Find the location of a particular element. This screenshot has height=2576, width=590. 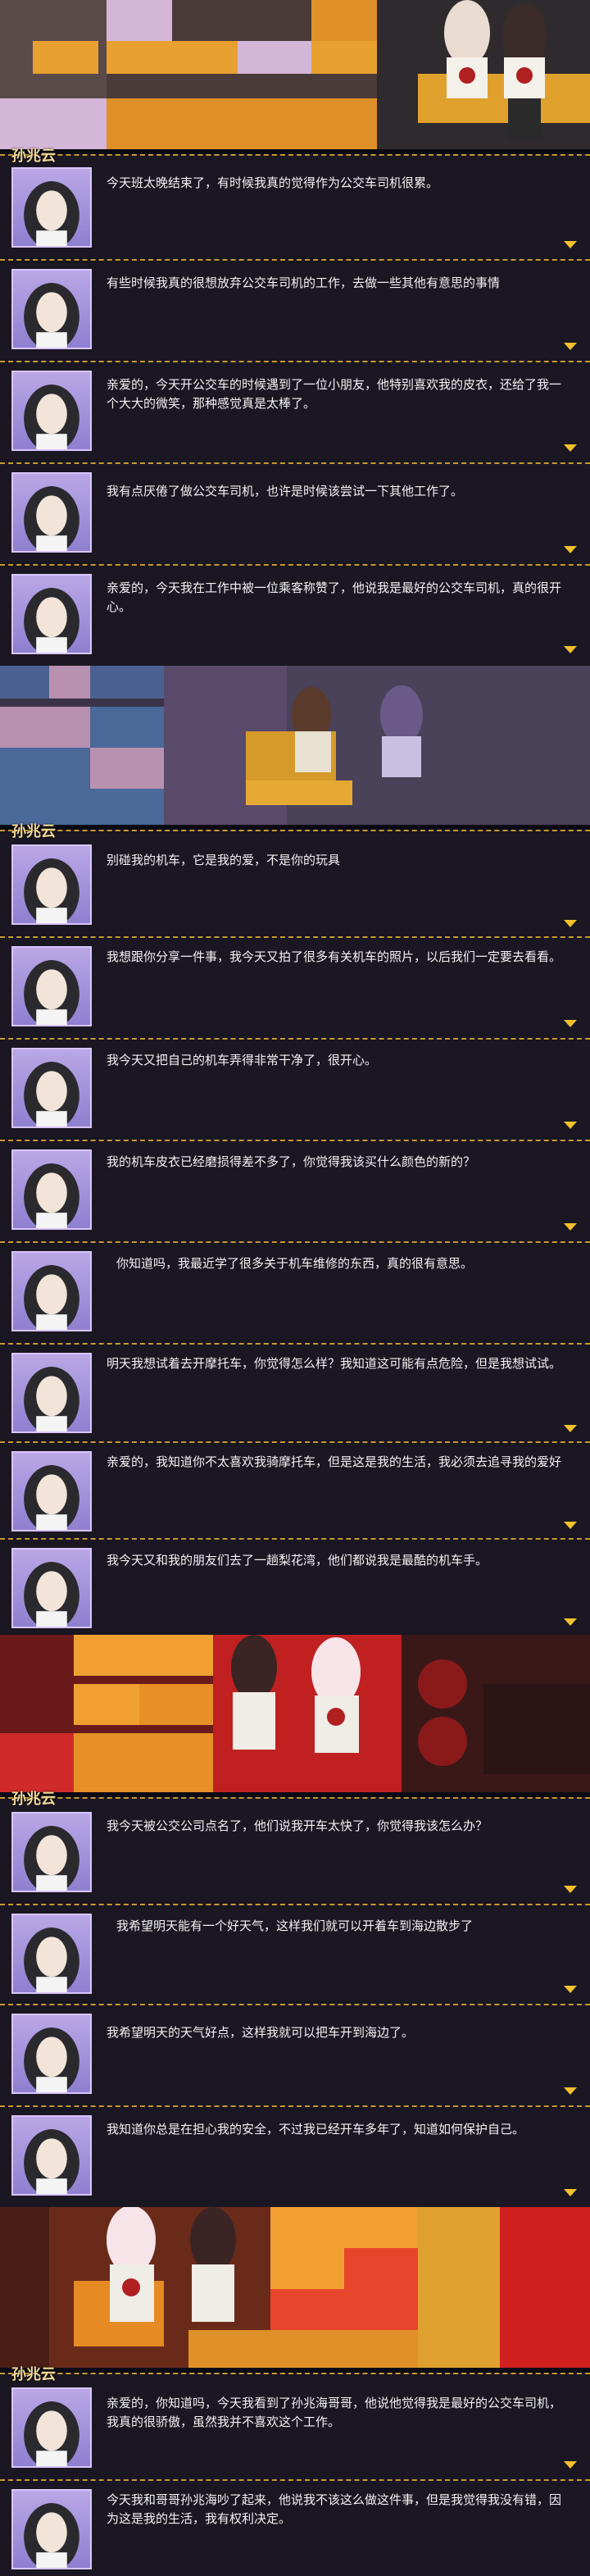

dialog-text: 我知道你总是在担心我的安全，不过我已经开车多年了，知道如何保护自己。 is located at coordinates (316, 2129).